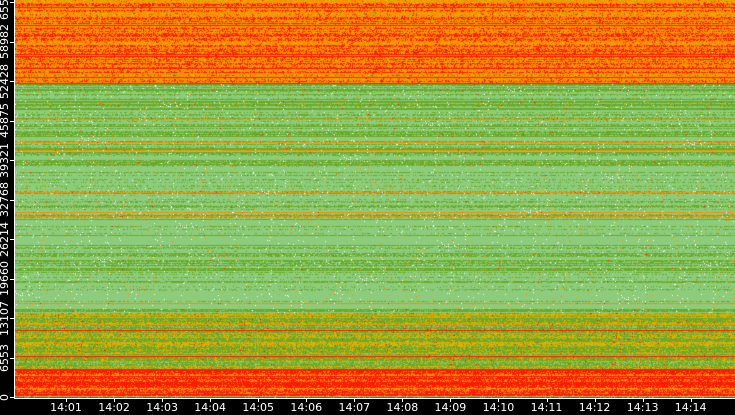 Image resolution: width=735 pixels, height=415 pixels. What do you see at coordinates (498, 407) in the screenshot?
I see `x-tick-label: 14:10` at bounding box center [498, 407].